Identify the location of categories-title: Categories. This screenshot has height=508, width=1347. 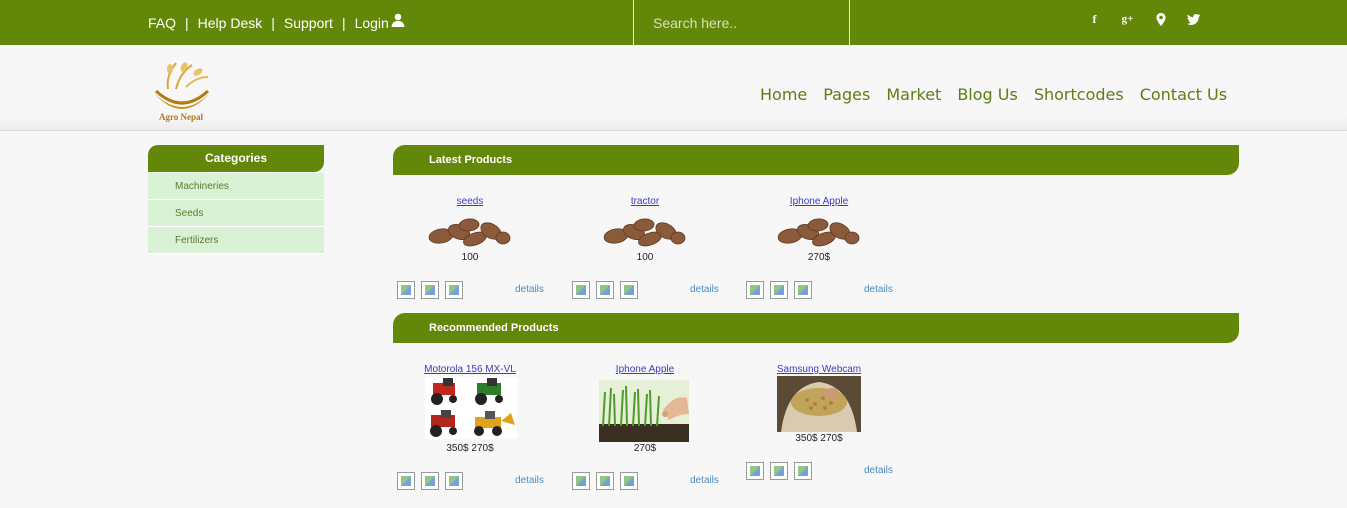
(236, 158).